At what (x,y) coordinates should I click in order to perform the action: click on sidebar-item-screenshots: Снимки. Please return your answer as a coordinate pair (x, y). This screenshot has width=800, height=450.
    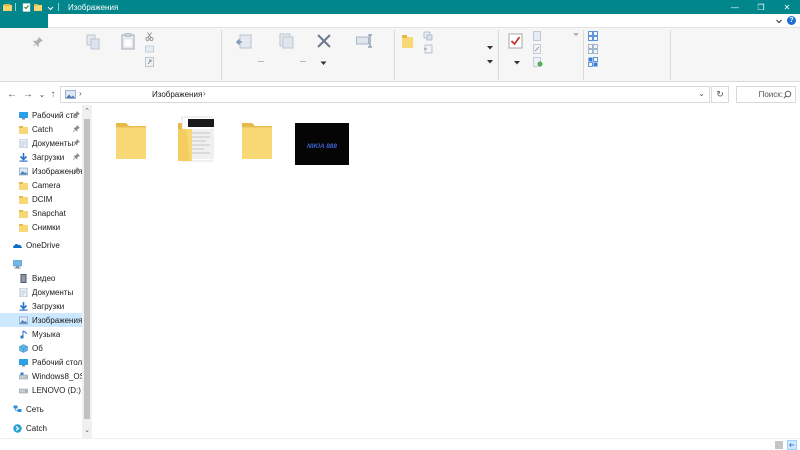
    Looking at the image, I should click on (41, 227).